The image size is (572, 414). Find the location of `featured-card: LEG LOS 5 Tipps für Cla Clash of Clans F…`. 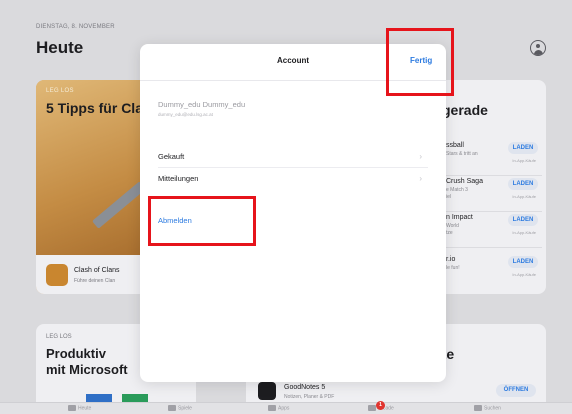

featured-card: LEG LOS 5 Tipps für Cla Clash of Clans F… is located at coordinates (95, 187).